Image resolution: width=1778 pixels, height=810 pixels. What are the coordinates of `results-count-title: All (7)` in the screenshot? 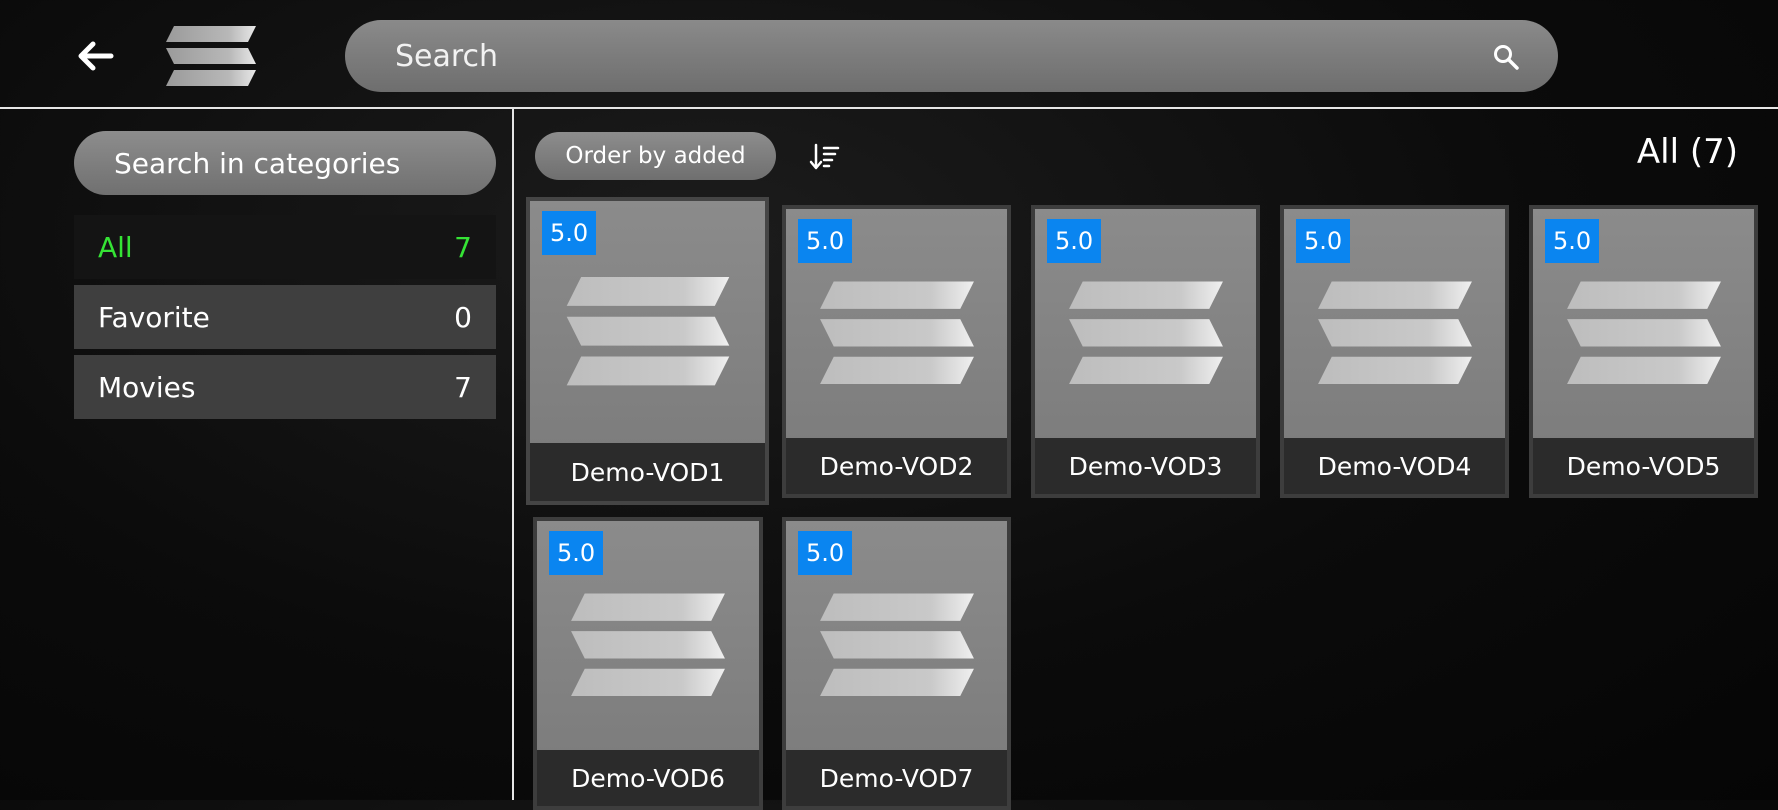 It's located at (1687, 152).